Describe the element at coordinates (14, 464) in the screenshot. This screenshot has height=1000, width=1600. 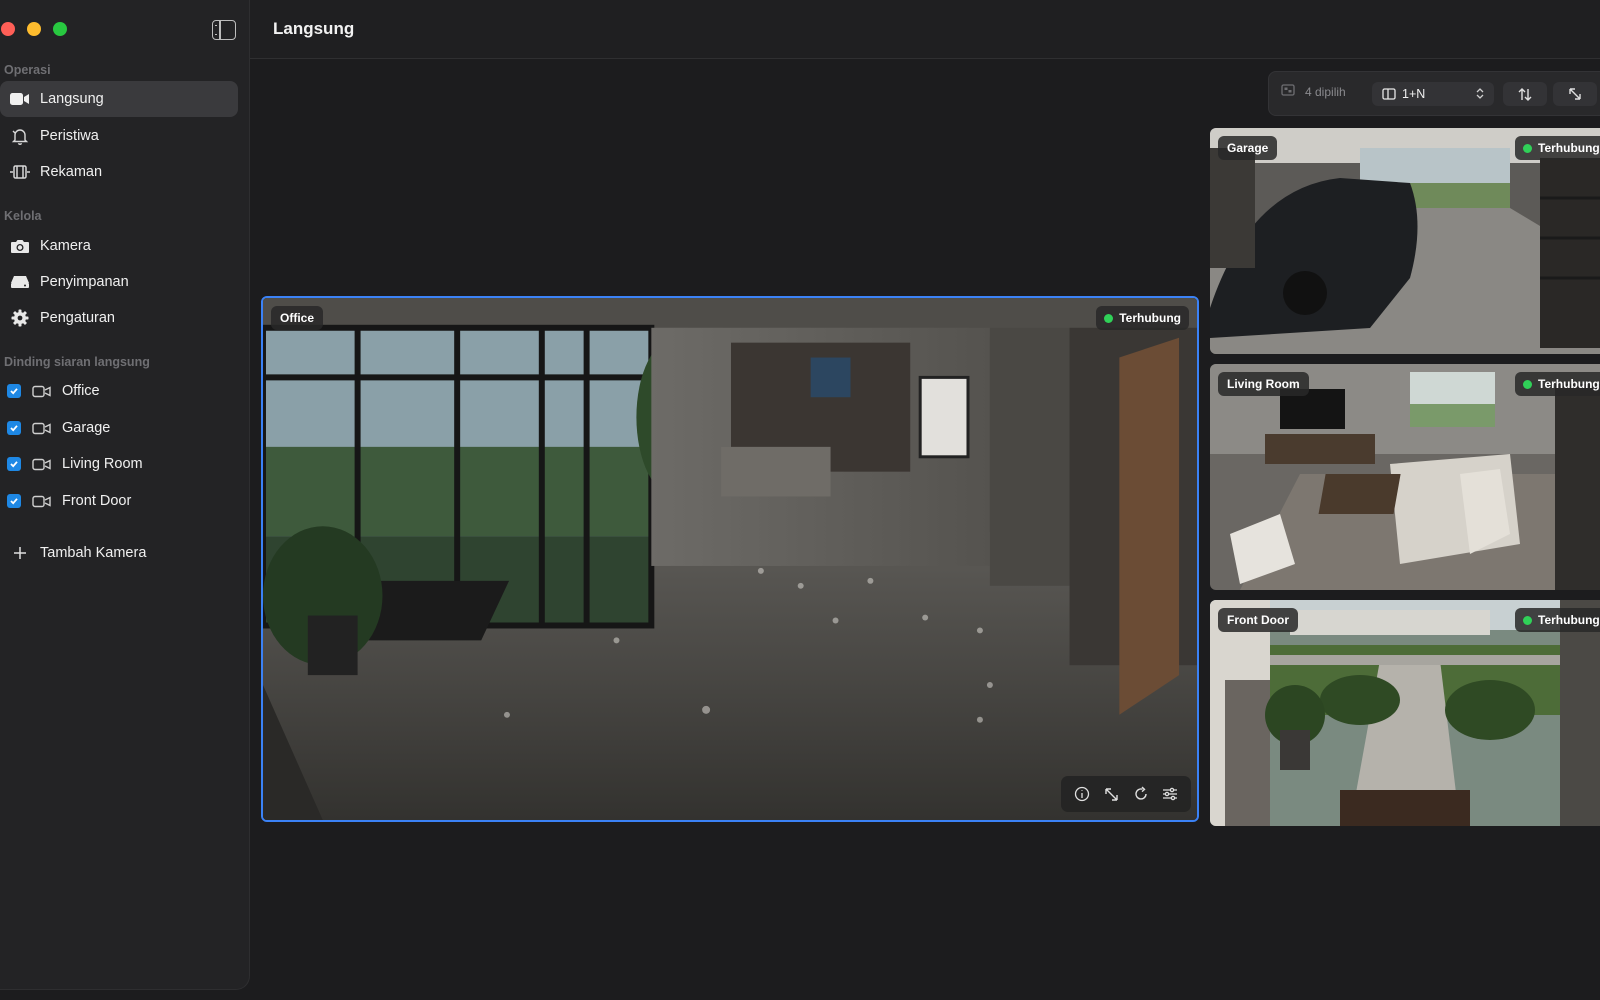
I see `checkbox-living-room` at that location.